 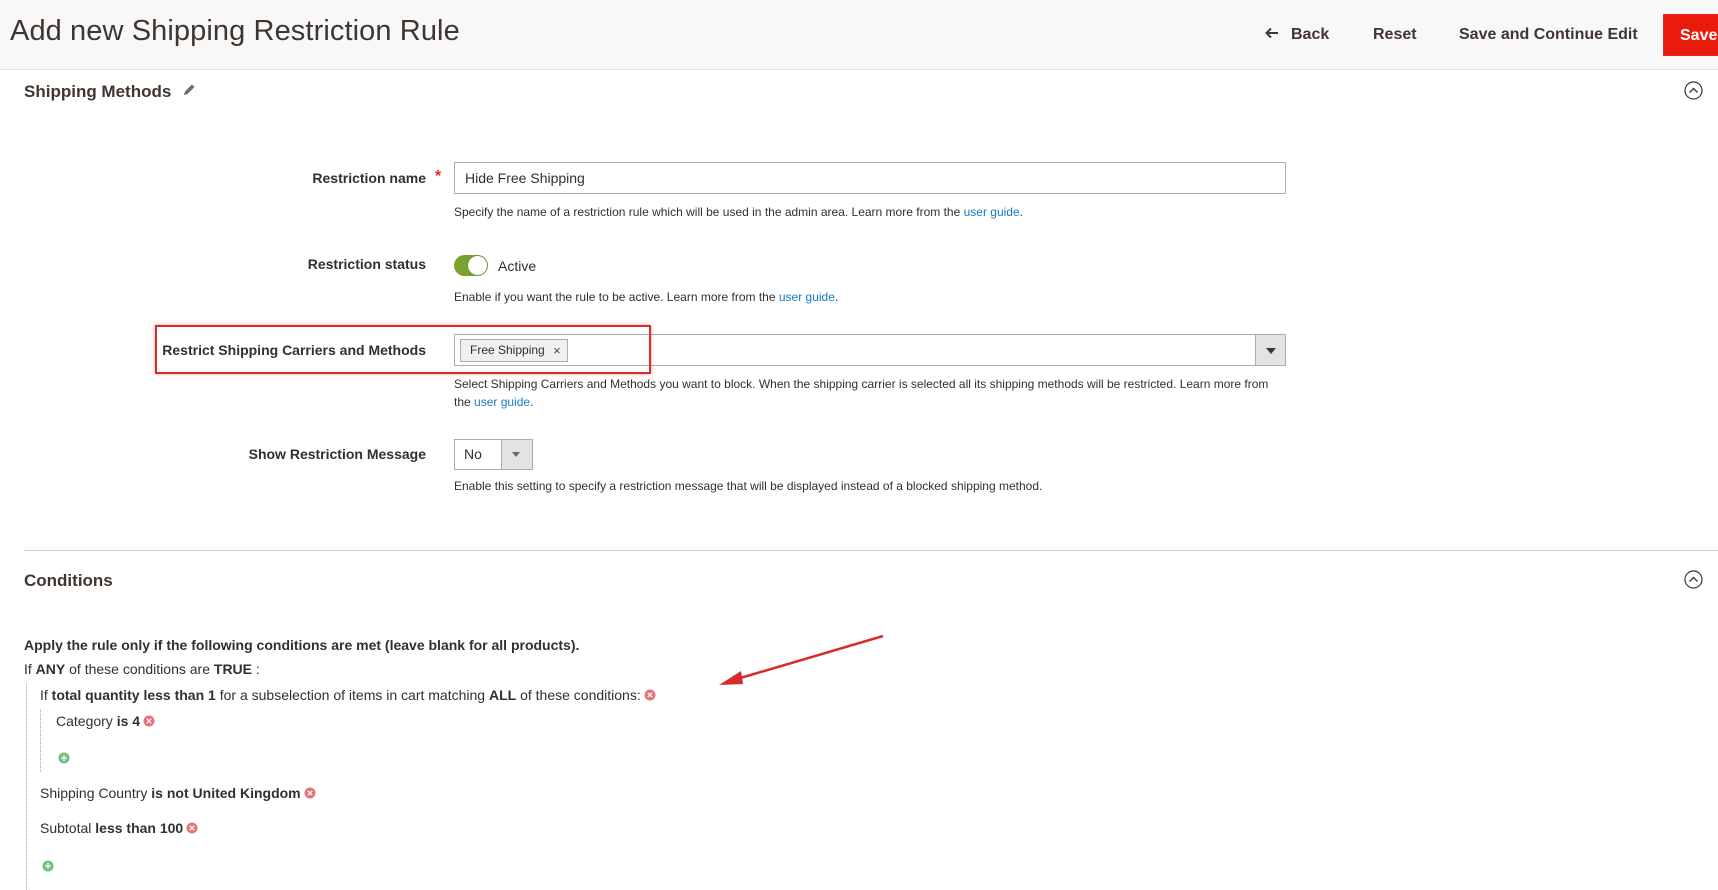 I want to click on restriction-status-label: Restriction status, so click(x=366, y=264).